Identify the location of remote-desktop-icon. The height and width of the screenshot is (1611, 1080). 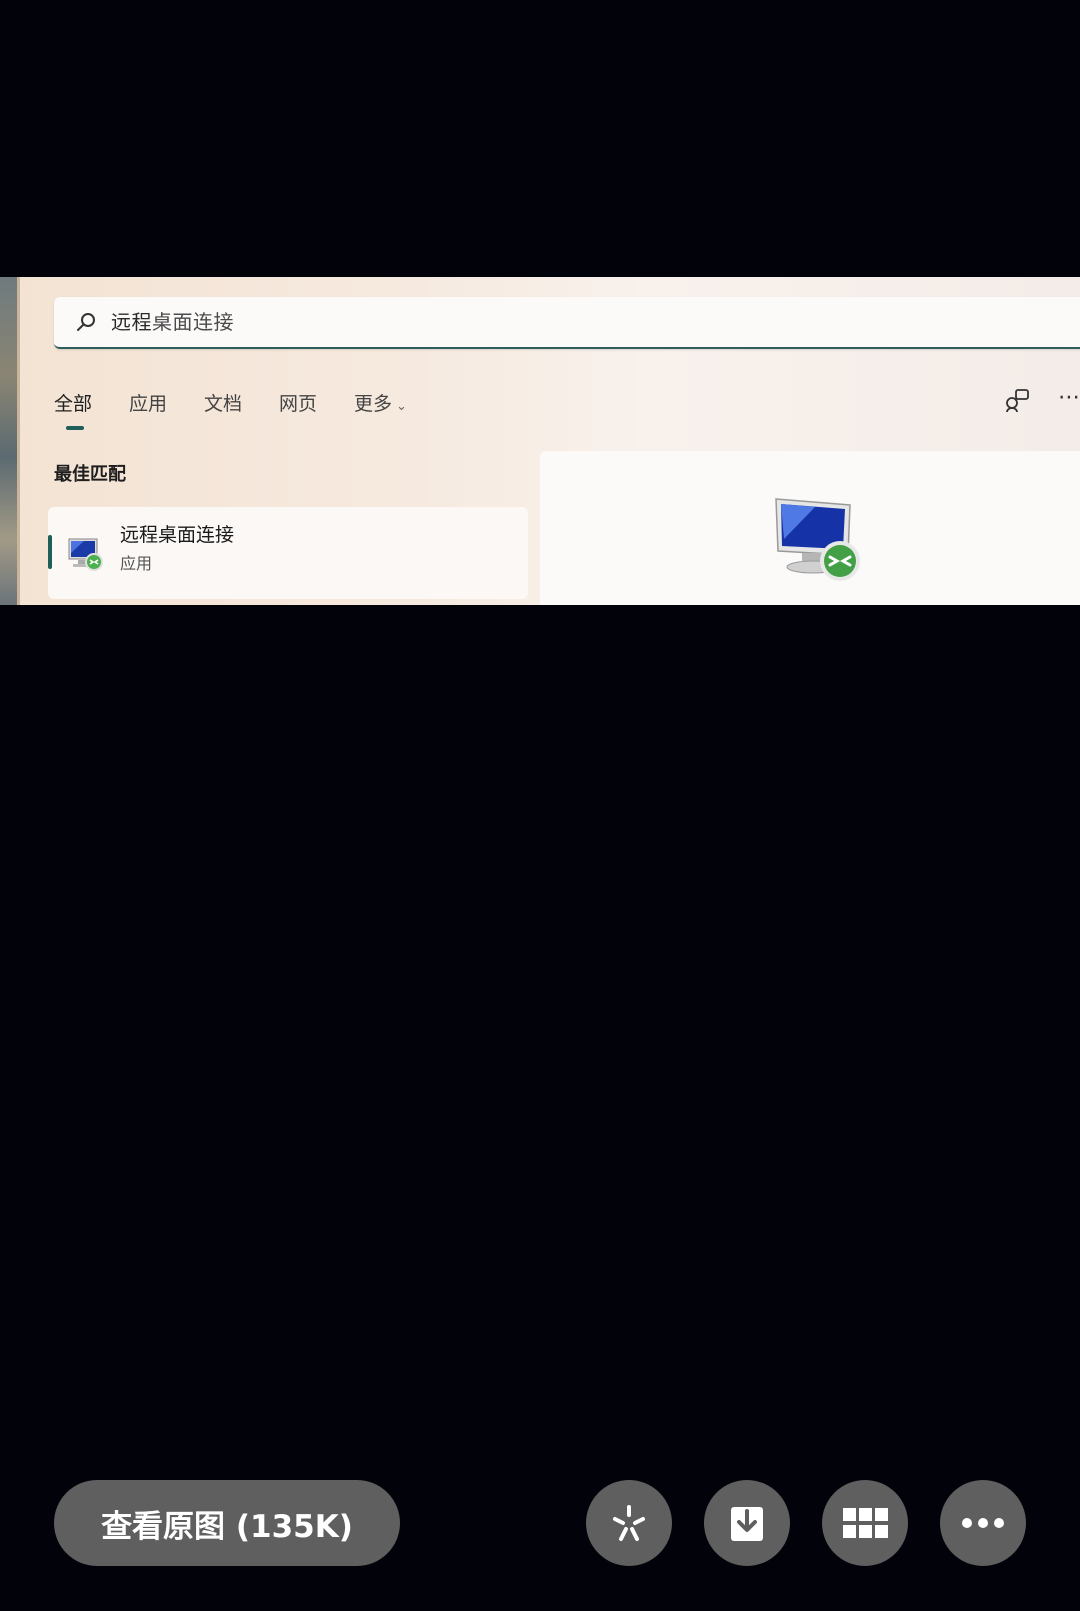
(85, 554).